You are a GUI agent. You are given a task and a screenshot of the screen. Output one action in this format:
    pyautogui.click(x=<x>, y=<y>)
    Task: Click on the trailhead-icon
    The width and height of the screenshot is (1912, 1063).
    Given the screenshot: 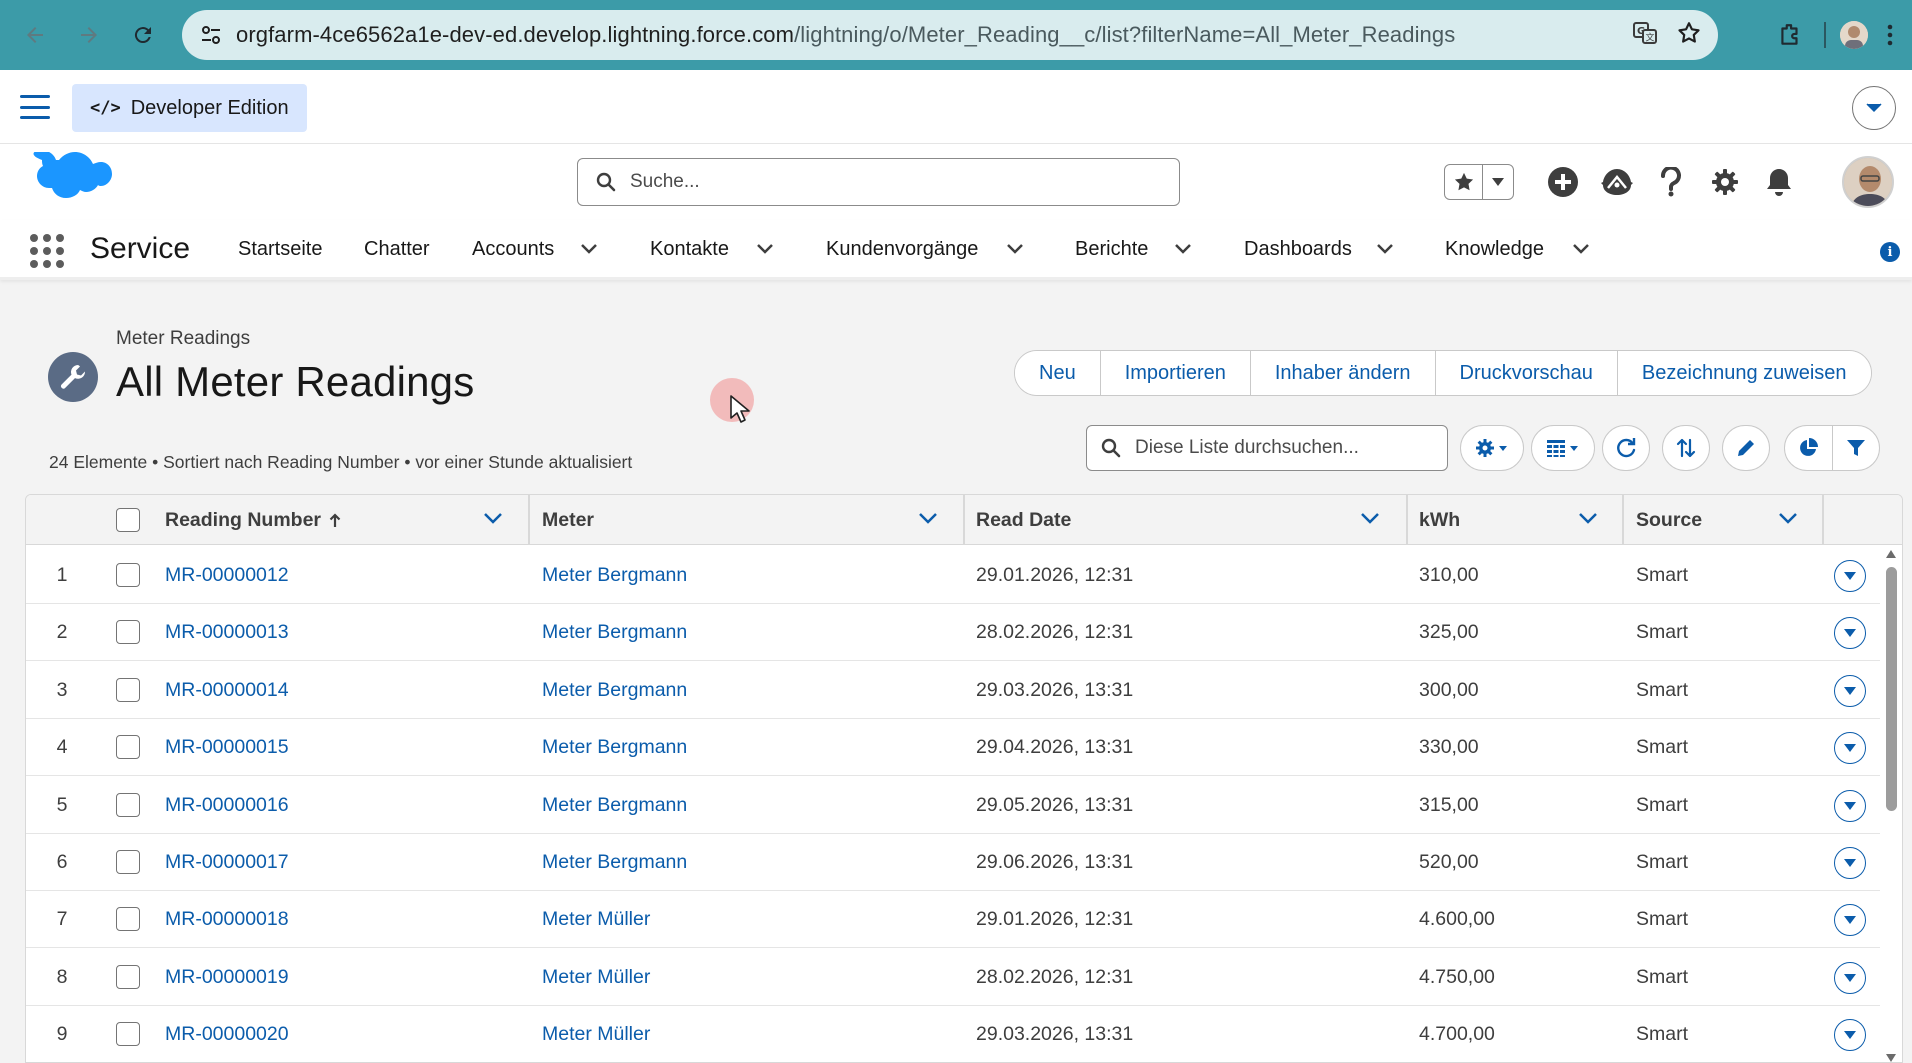 What is the action you would take?
    pyautogui.click(x=1617, y=182)
    